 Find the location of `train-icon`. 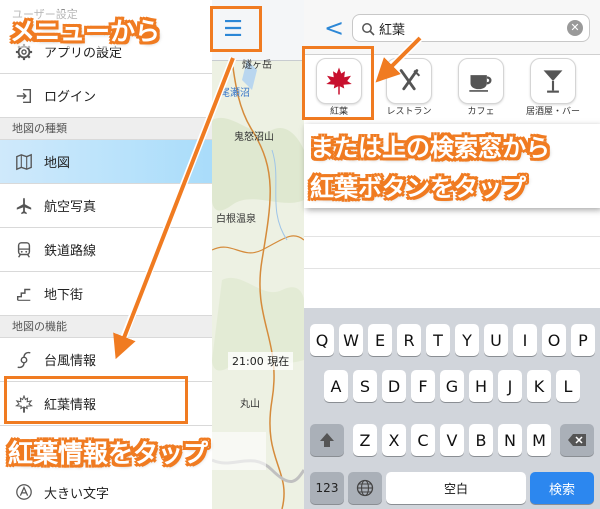

train-icon is located at coordinates (24, 250).